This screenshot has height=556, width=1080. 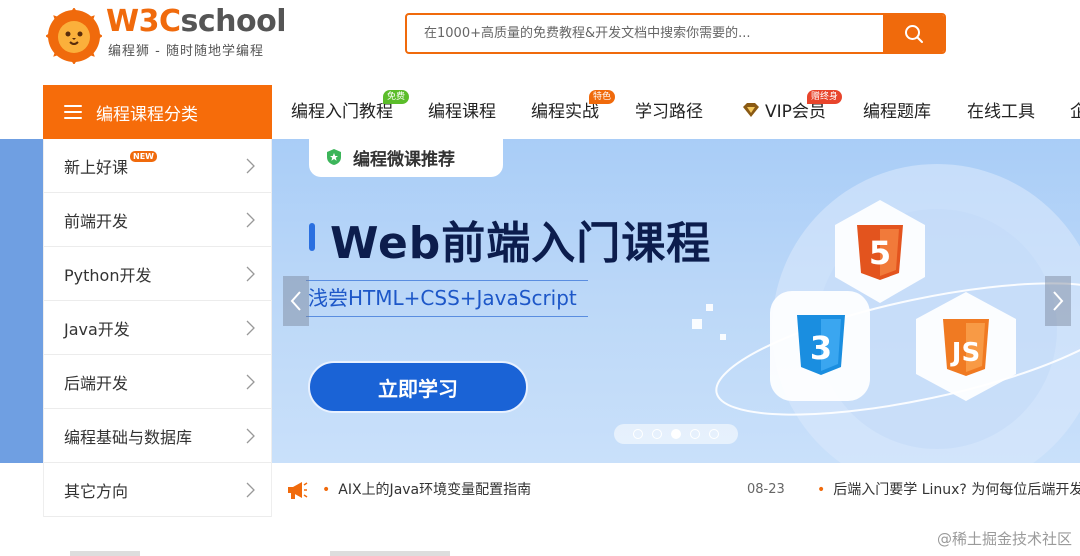 What do you see at coordinates (602, 97) in the screenshot?
I see `featured-badge: 特色` at bounding box center [602, 97].